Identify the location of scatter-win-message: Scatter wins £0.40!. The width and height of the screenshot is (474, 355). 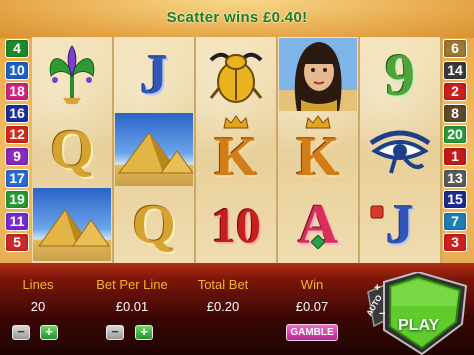
(237, 17).